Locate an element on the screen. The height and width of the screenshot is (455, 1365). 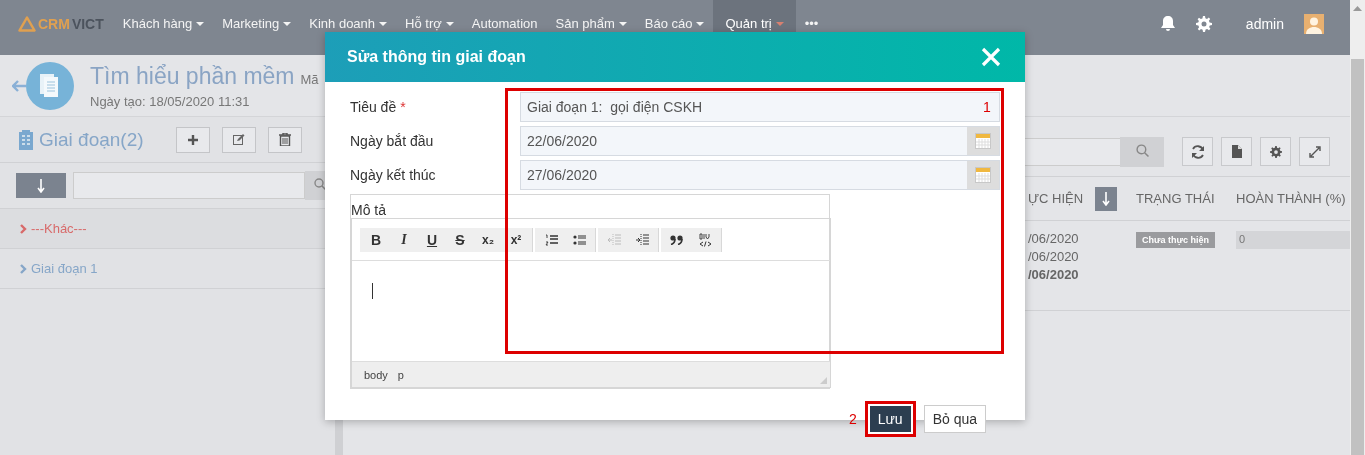
bullet-list-icon is located at coordinates (579, 239).